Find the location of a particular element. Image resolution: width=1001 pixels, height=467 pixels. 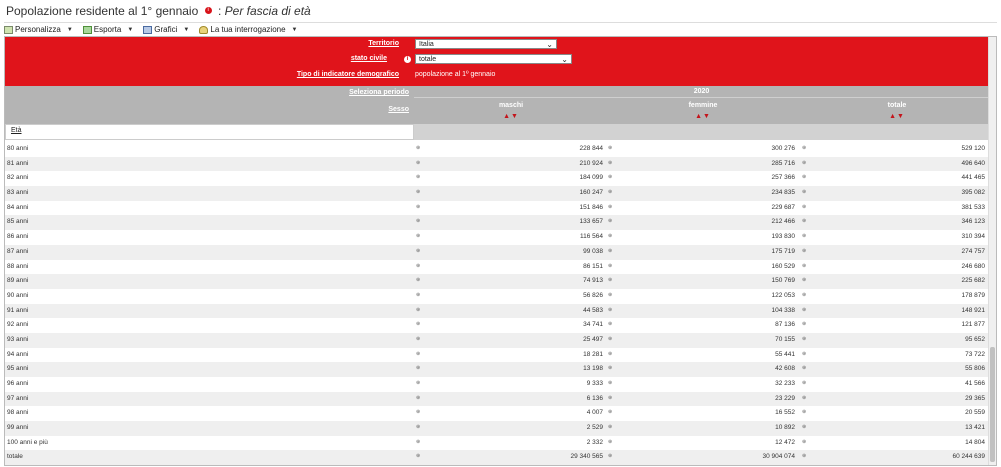

cell-totale: 121 877 is located at coordinates (973, 325).